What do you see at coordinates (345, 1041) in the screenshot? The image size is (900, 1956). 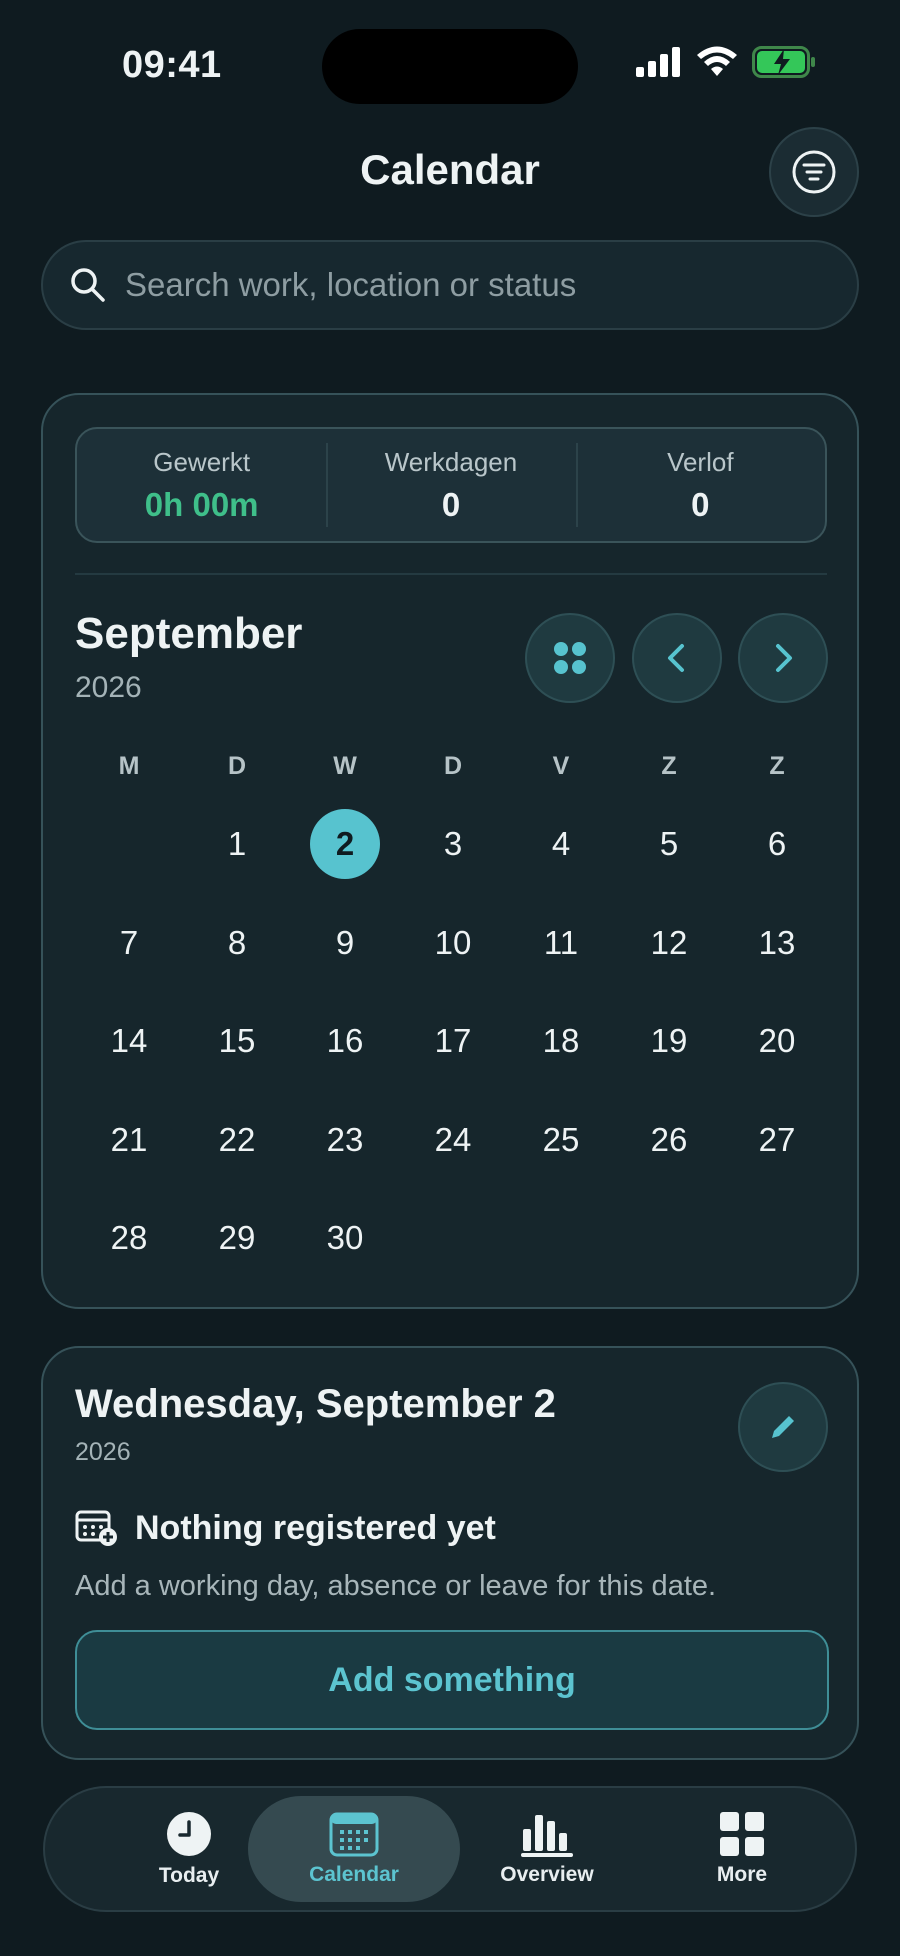 I see `calendar-day: 16` at bounding box center [345, 1041].